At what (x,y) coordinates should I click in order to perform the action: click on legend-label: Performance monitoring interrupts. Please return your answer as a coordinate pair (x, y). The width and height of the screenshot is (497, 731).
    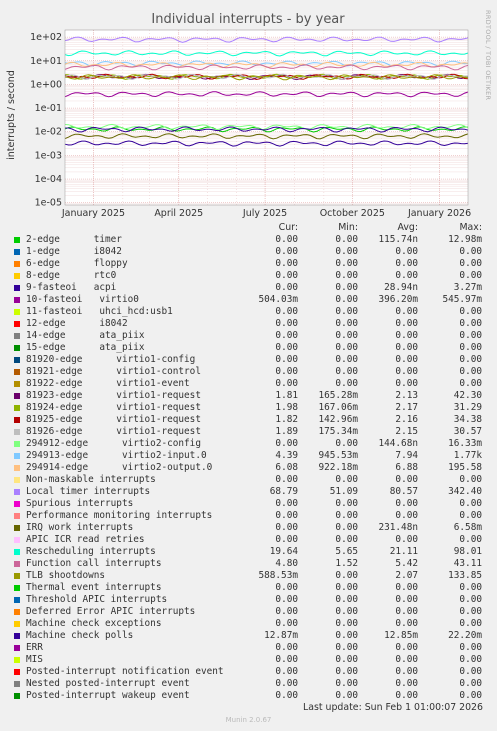
    Looking at the image, I should click on (119, 515).